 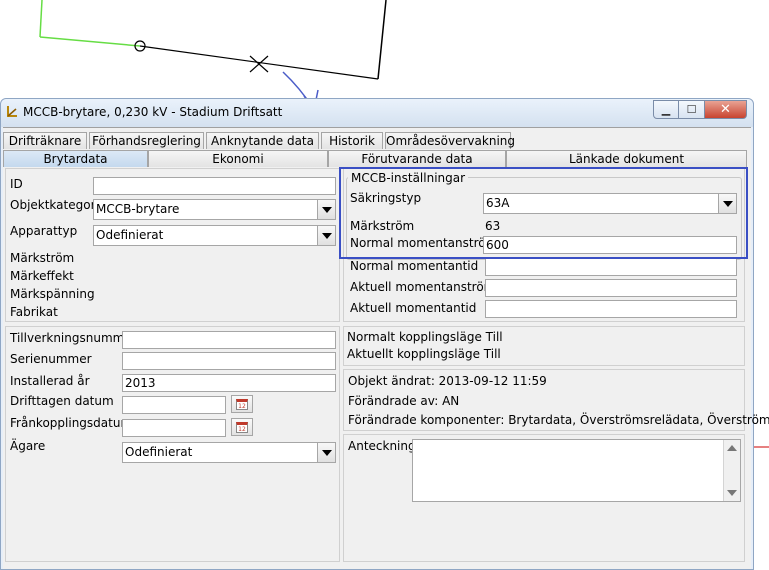 What do you see at coordinates (174, 428) in the screenshot?
I see `frankopplingsdatum-input` at bounding box center [174, 428].